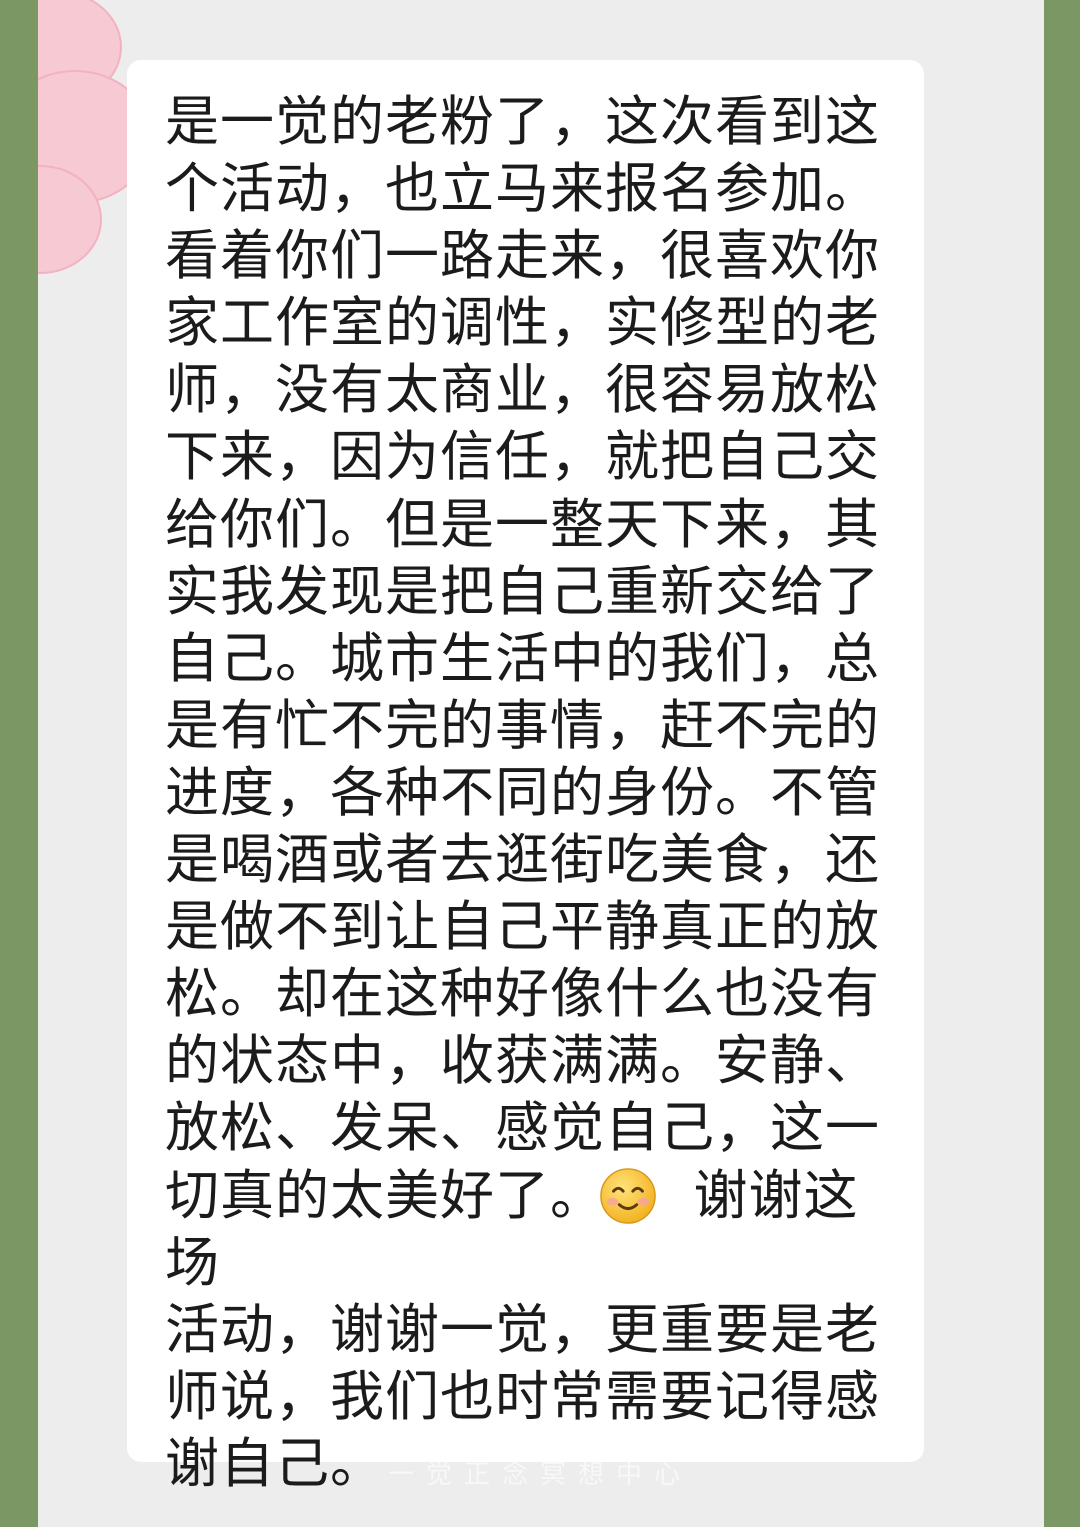 The image size is (1080, 1527). Describe the element at coordinates (539, 1475) in the screenshot. I see `watermark: 一觉正念冥想中心` at that location.